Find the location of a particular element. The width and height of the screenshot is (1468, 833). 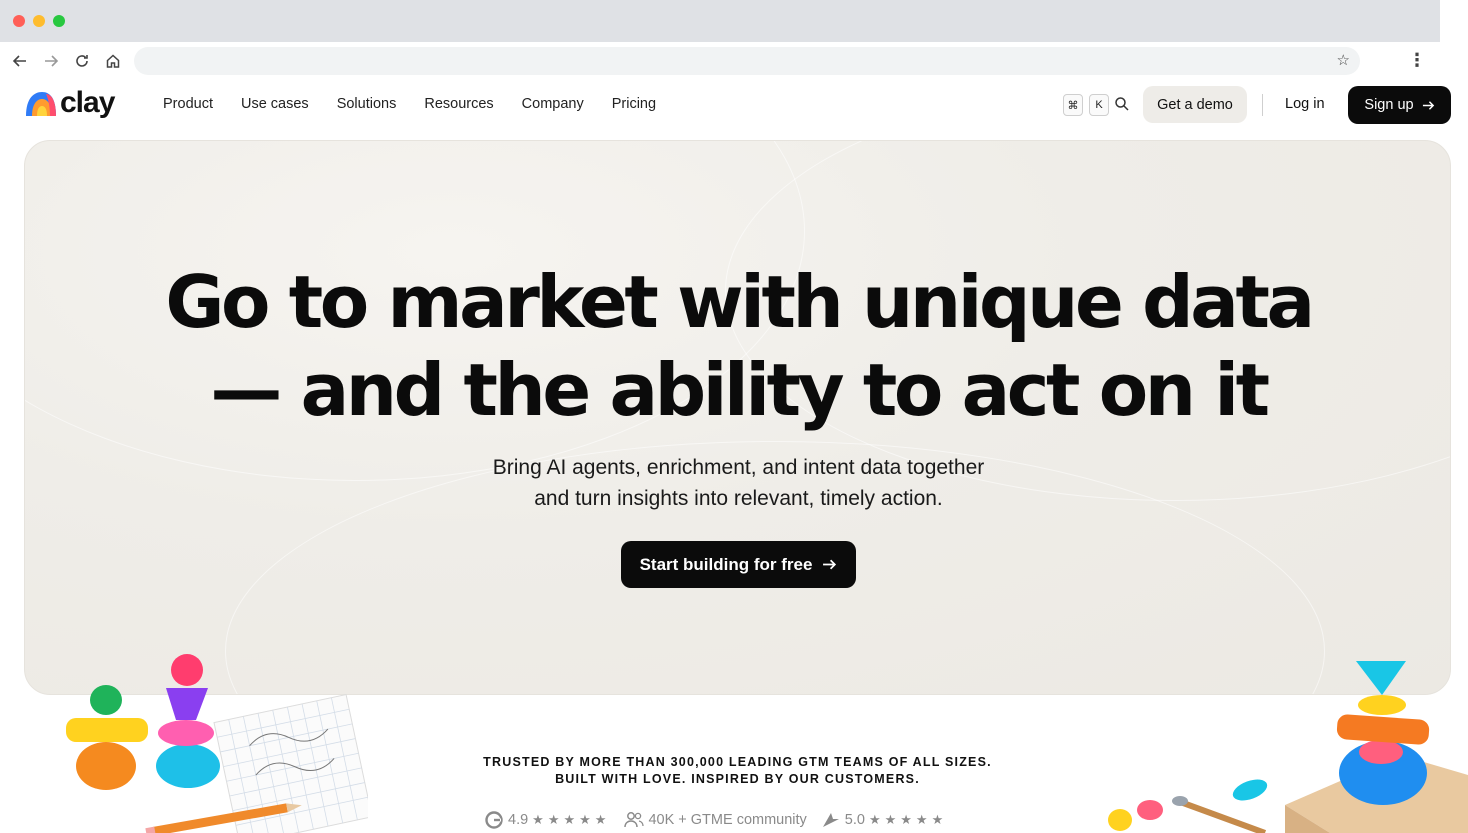

users-icon is located at coordinates (634, 820).